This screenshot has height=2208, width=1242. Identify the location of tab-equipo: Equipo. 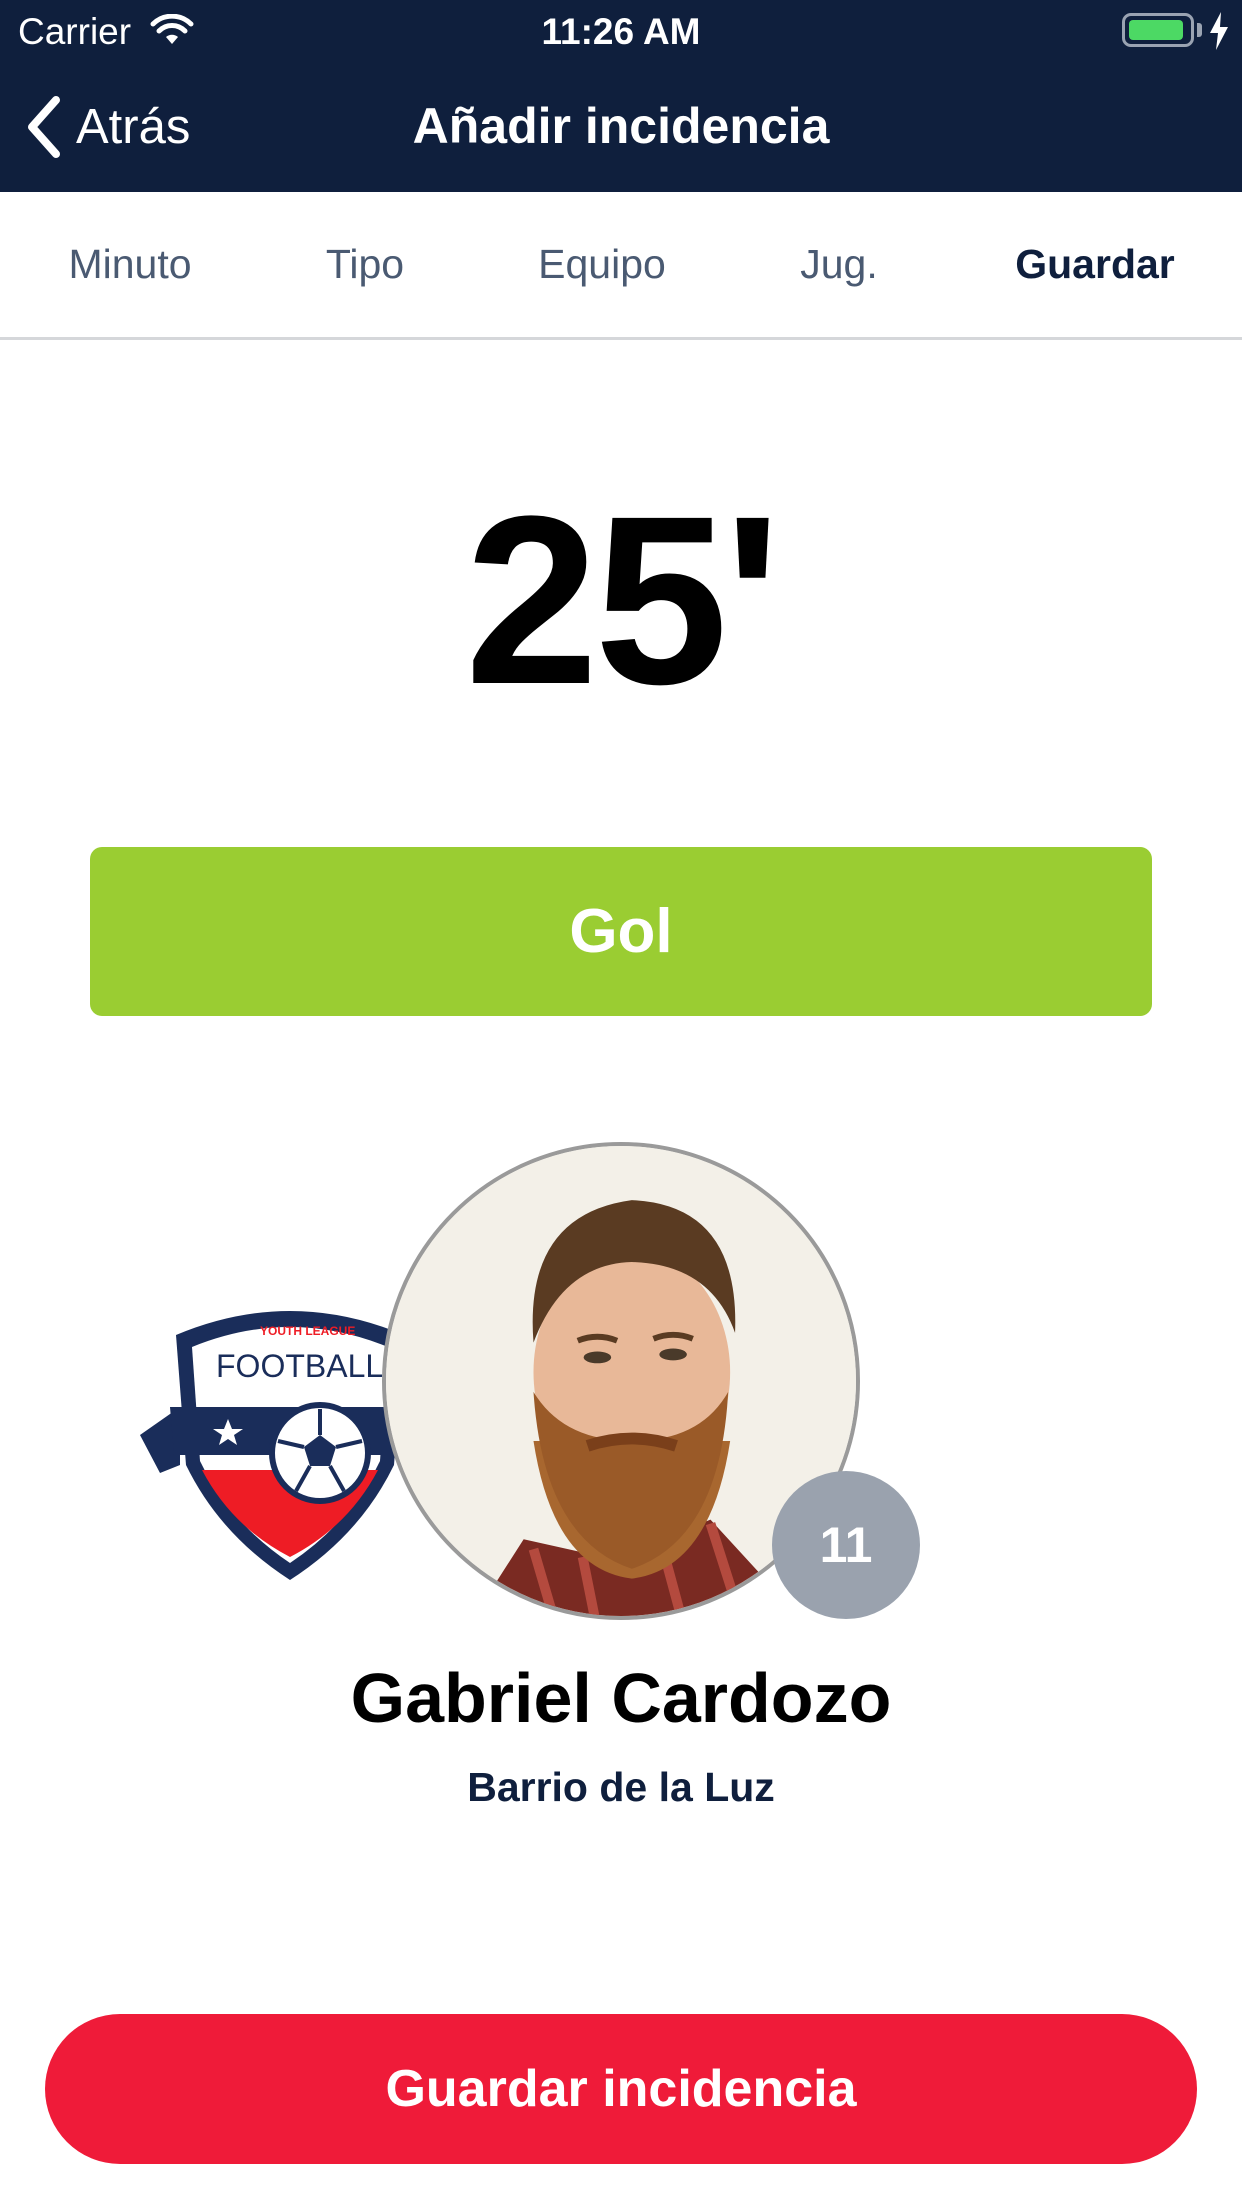
(602, 264).